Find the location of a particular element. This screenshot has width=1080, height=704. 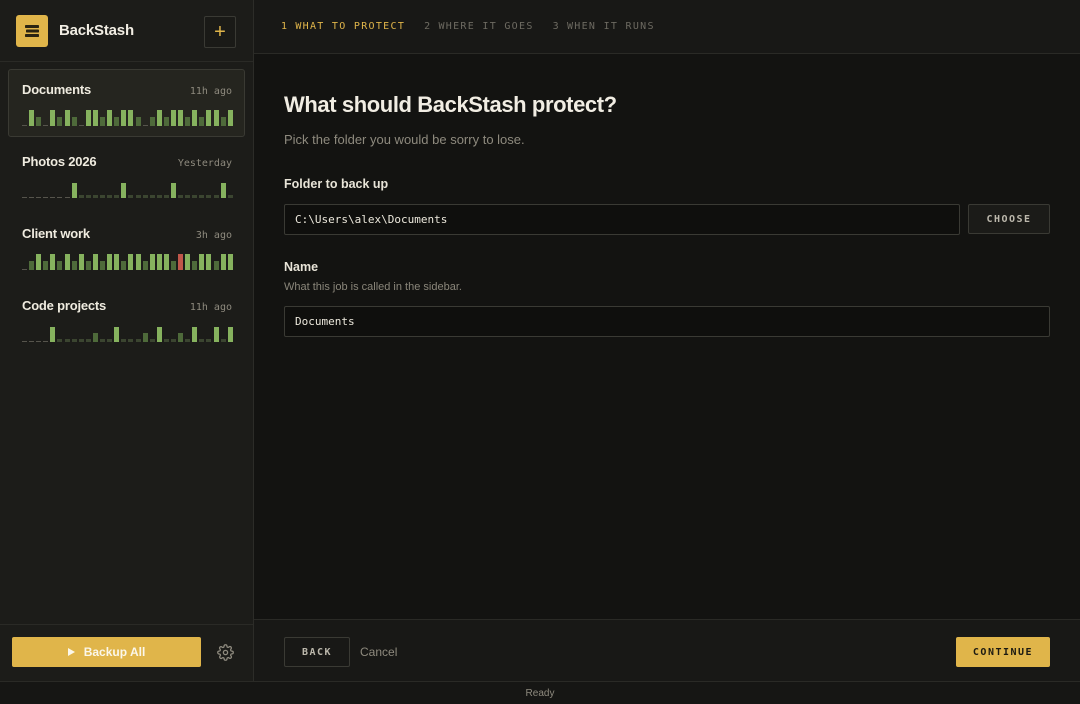

backup-all-button: Backup All is located at coordinates (106, 652).